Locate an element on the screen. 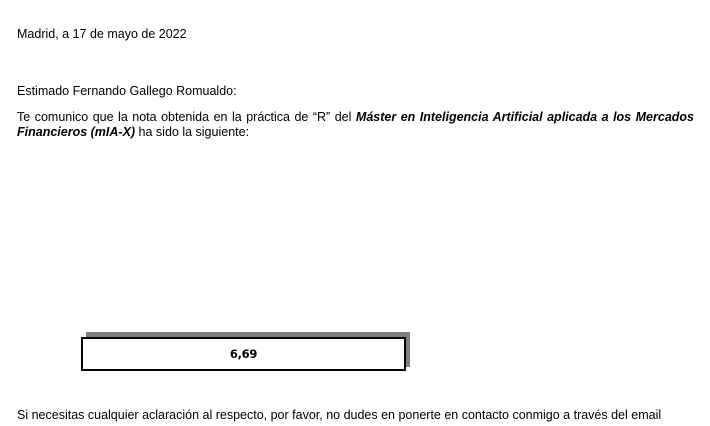 The image size is (710, 426). grade-box: 6,69 is located at coordinates (243, 354).